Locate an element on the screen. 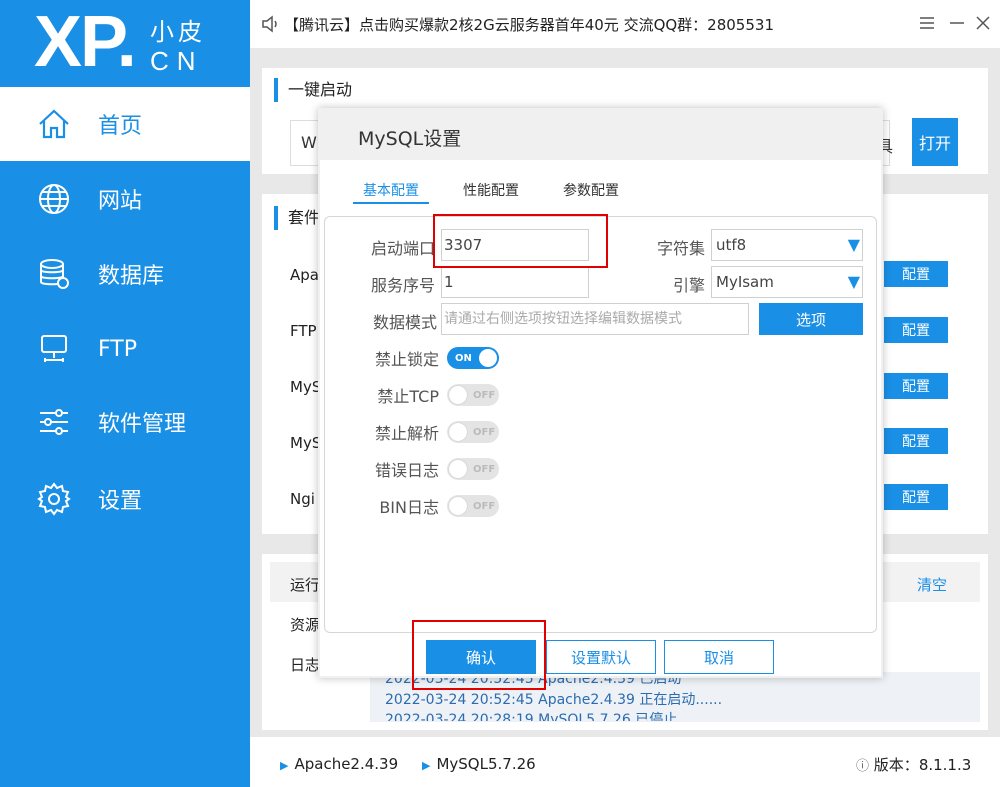  set-default-button: 设置默认 is located at coordinates (601, 657).